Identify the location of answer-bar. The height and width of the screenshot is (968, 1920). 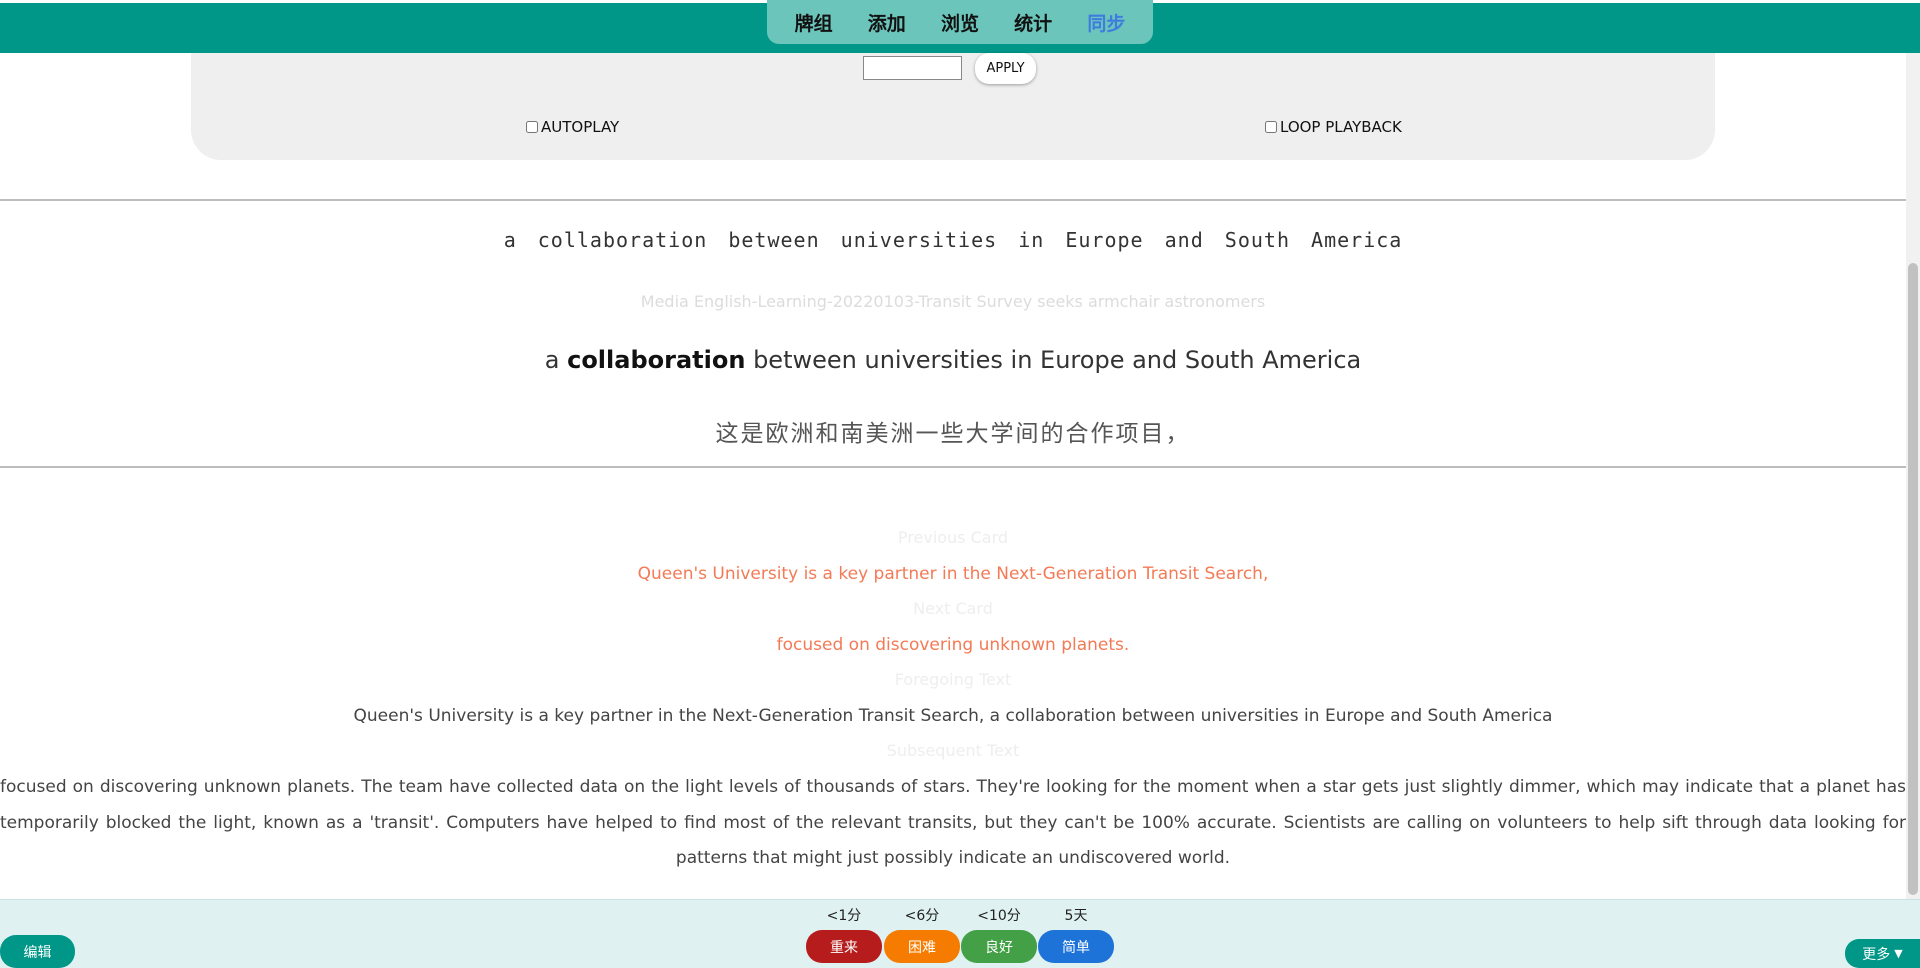
(960, 933).